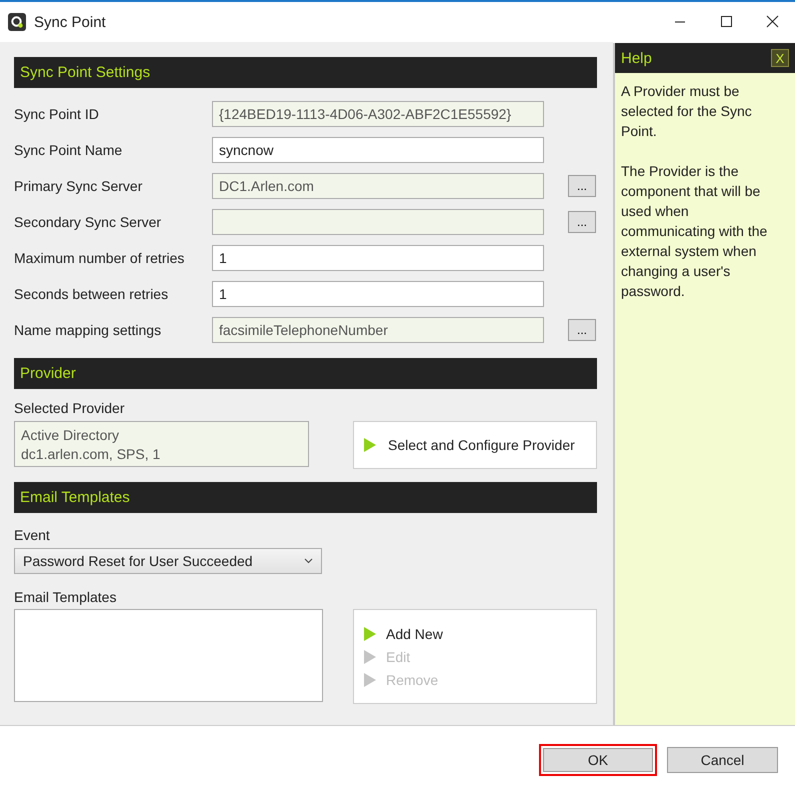  I want to click on text-field: {124BED19-1113-4D06-A302-ABF2C1E55592}, so click(378, 114).